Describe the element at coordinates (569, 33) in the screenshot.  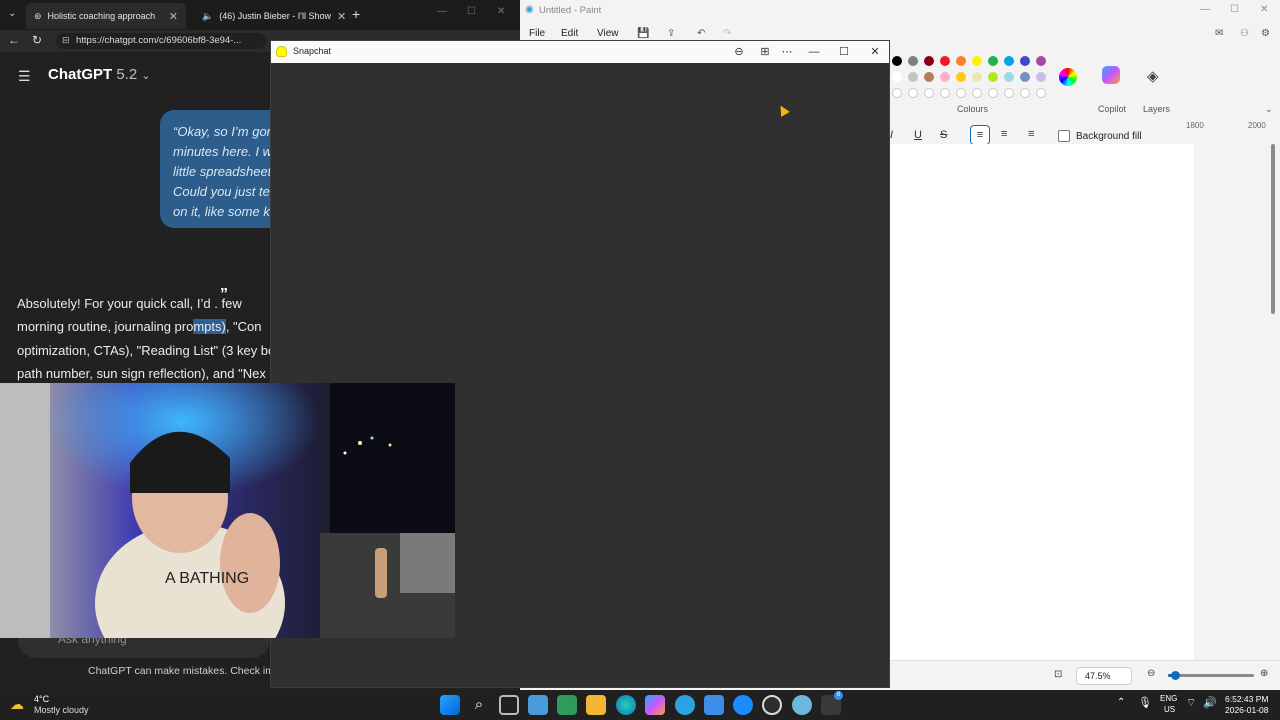
I see `menu-edit: Edit` at that location.